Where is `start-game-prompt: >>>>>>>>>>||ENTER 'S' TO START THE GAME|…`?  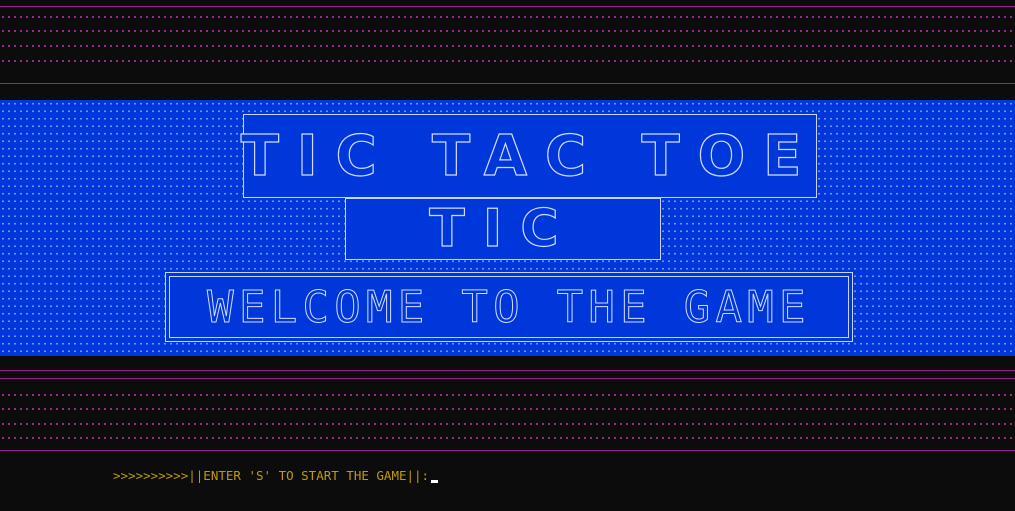 start-game-prompt: >>>>>>>>>>||ENTER 'S' TO START THE GAME|… is located at coordinates (276, 475).